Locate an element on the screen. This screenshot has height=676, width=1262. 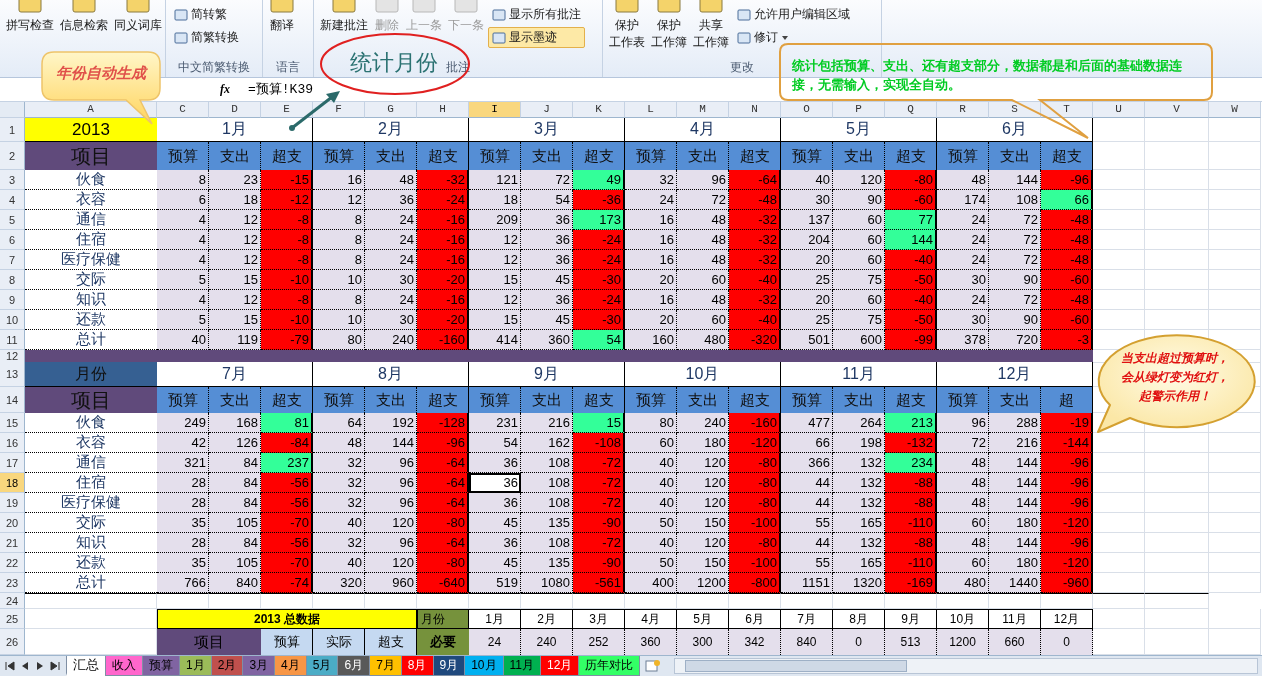
ribbon-button: 显示墨迹 is located at coordinates (536, 37).